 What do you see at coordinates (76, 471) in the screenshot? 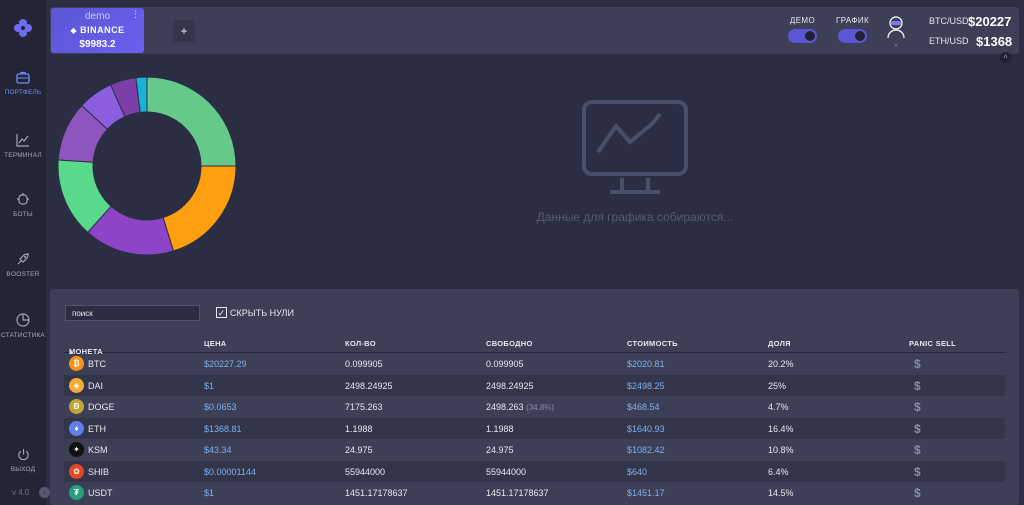
I see `coin-shib-icon: ✿` at bounding box center [76, 471].